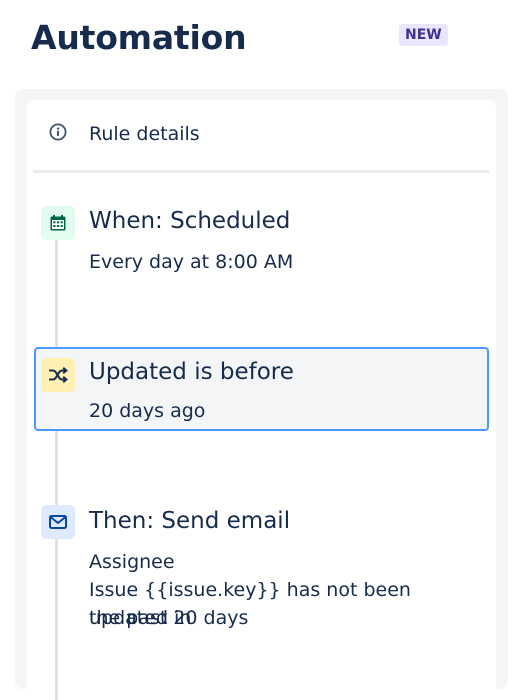 This screenshot has height=700, width=530. I want to click on condition-step: Updated is before 20 days ago, so click(261, 389).